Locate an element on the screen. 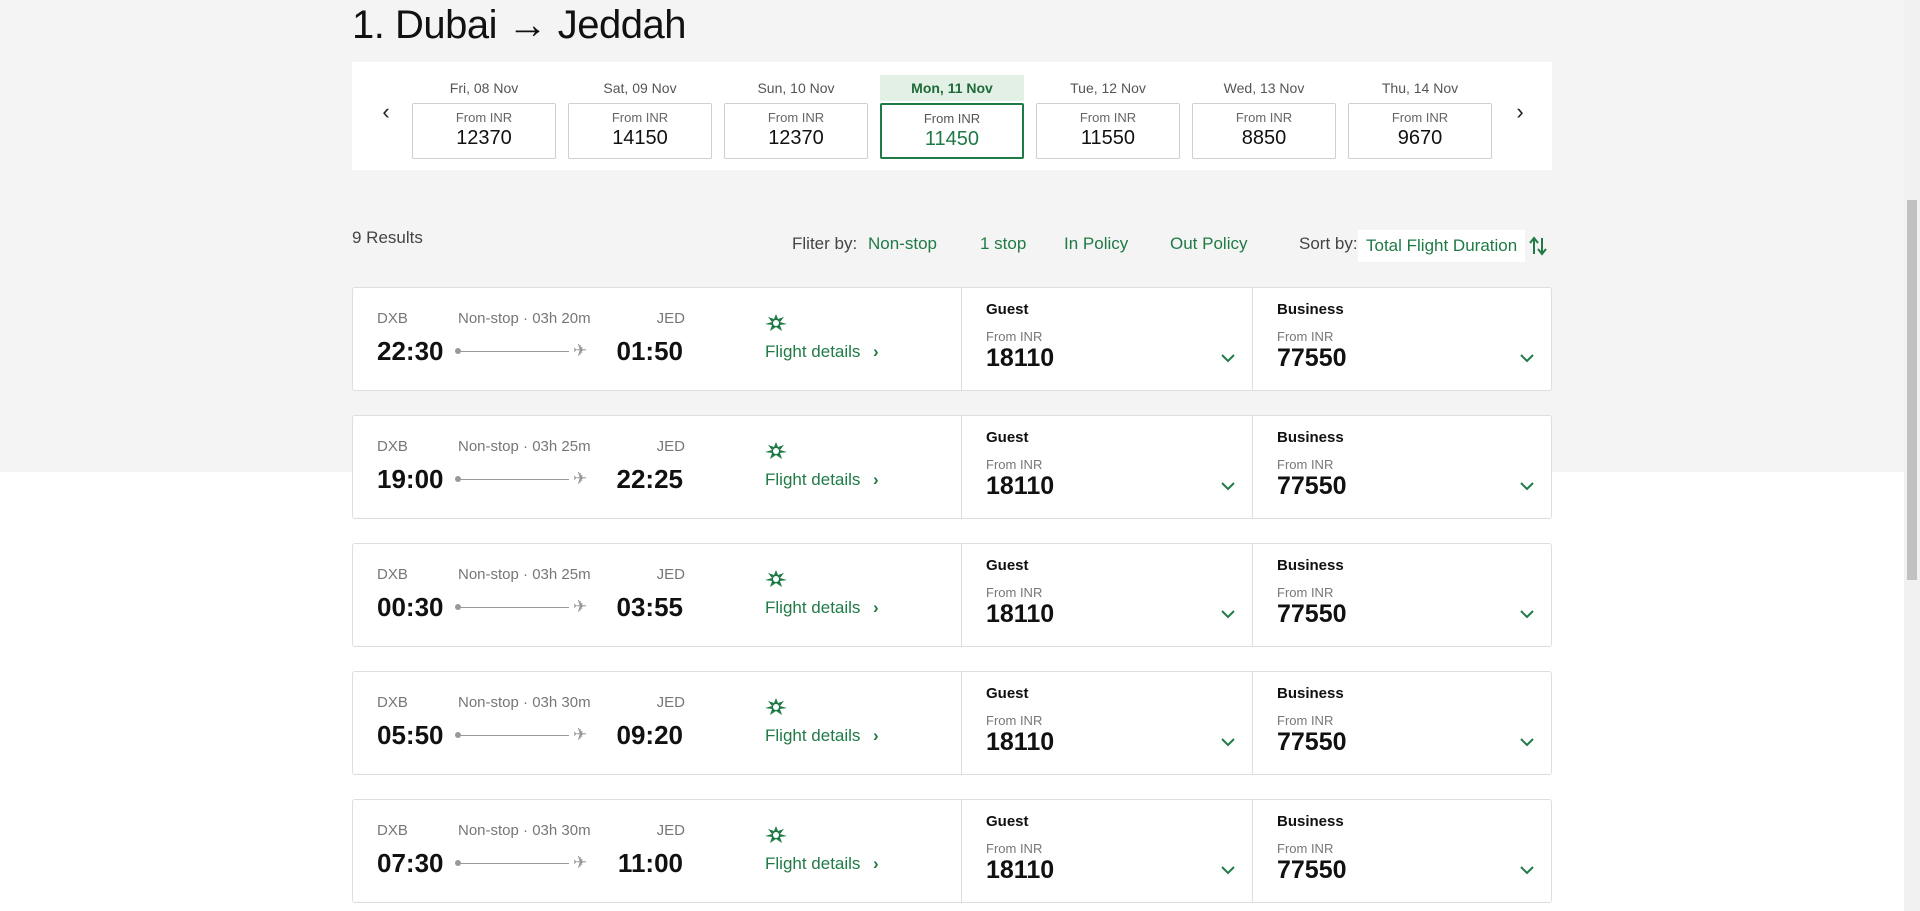 The image size is (1920, 911). date-option: Fri, 08 Nov From INR 12370 is located at coordinates (484, 111).